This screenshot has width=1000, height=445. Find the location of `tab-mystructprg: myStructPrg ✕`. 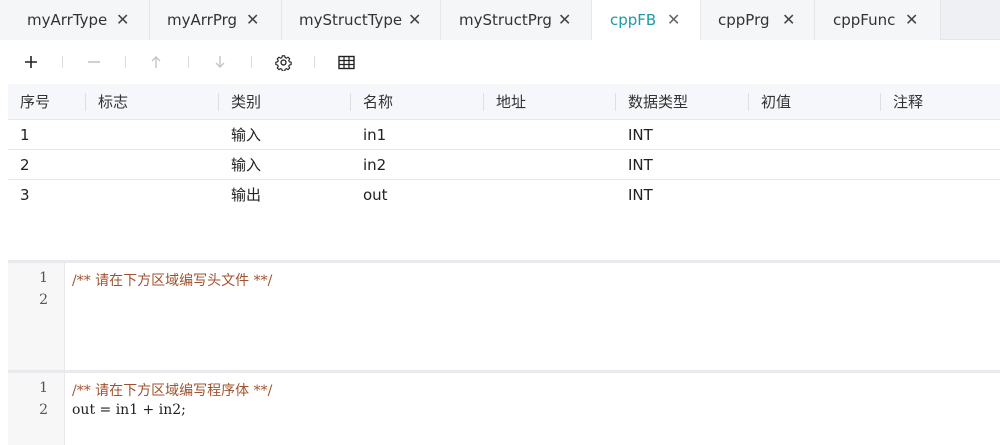

tab-mystructprg: myStructPrg ✕ is located at coordinates (516, 20).